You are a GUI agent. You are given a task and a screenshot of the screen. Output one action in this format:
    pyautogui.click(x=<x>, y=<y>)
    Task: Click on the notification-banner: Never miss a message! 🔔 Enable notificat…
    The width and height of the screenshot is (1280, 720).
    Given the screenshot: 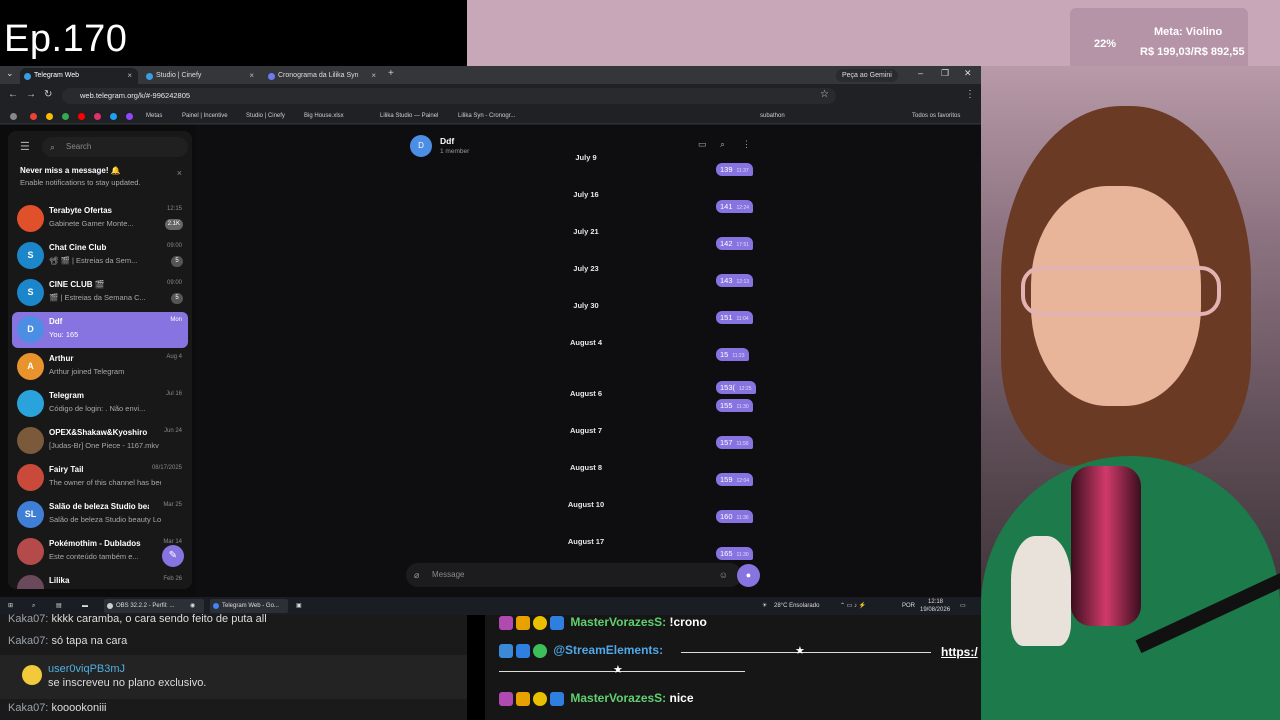 What is the action you would take?
    pyautogui.click(x=100, y=178)
    